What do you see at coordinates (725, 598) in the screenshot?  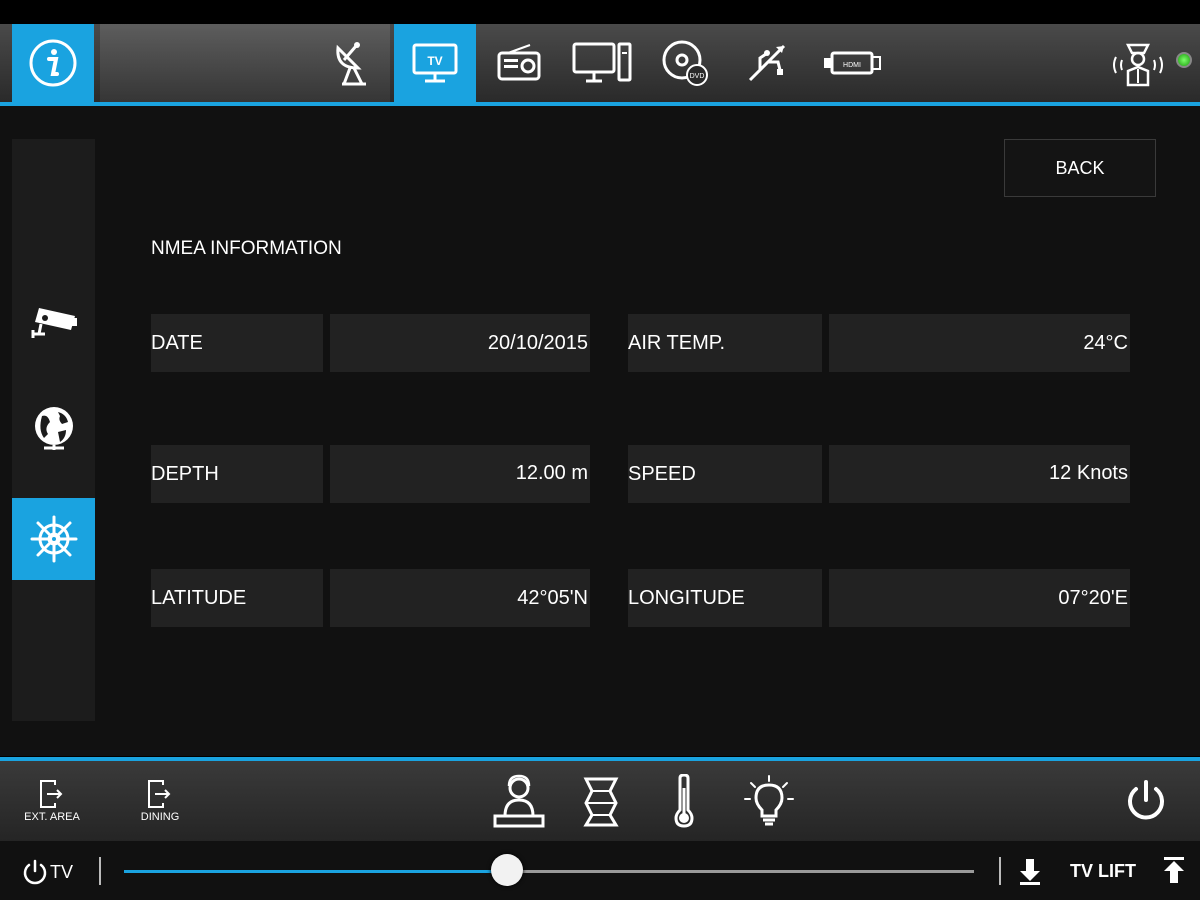 I see `field-label-longitude: LONGITUDE` at bounding box center [725, 598].